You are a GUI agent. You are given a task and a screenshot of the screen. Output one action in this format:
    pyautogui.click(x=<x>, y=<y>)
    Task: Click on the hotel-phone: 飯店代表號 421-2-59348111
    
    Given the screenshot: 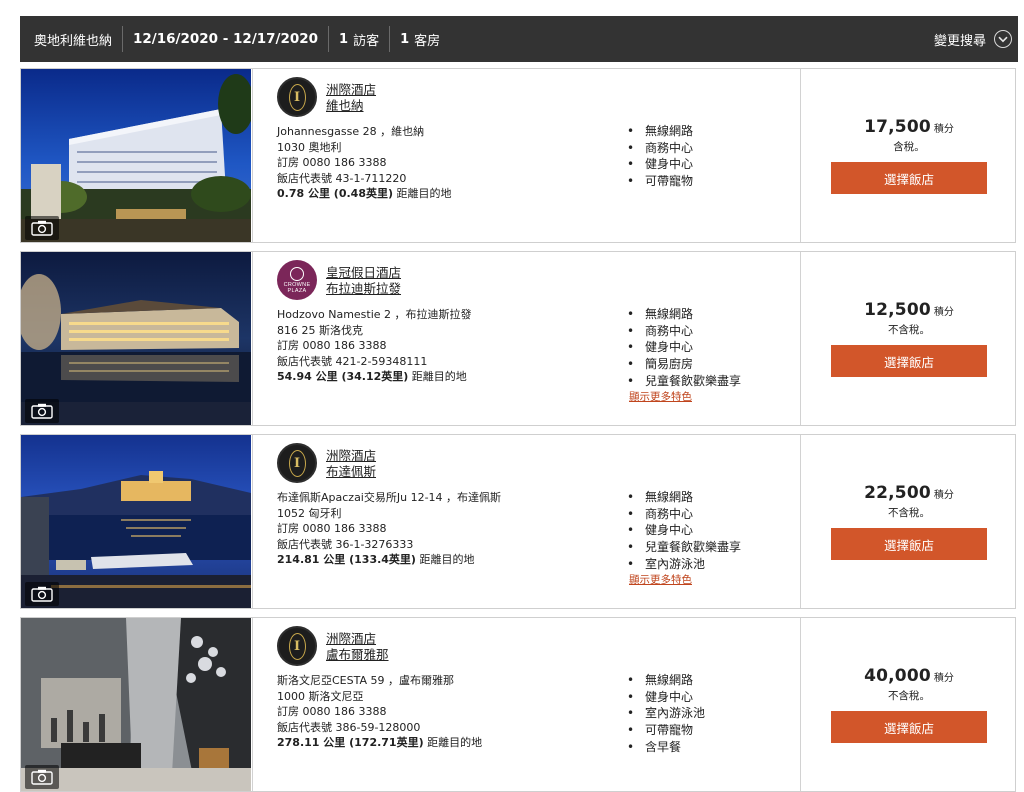 What is the action you would take?
    pyautogui.click(x=352, y=361)
    